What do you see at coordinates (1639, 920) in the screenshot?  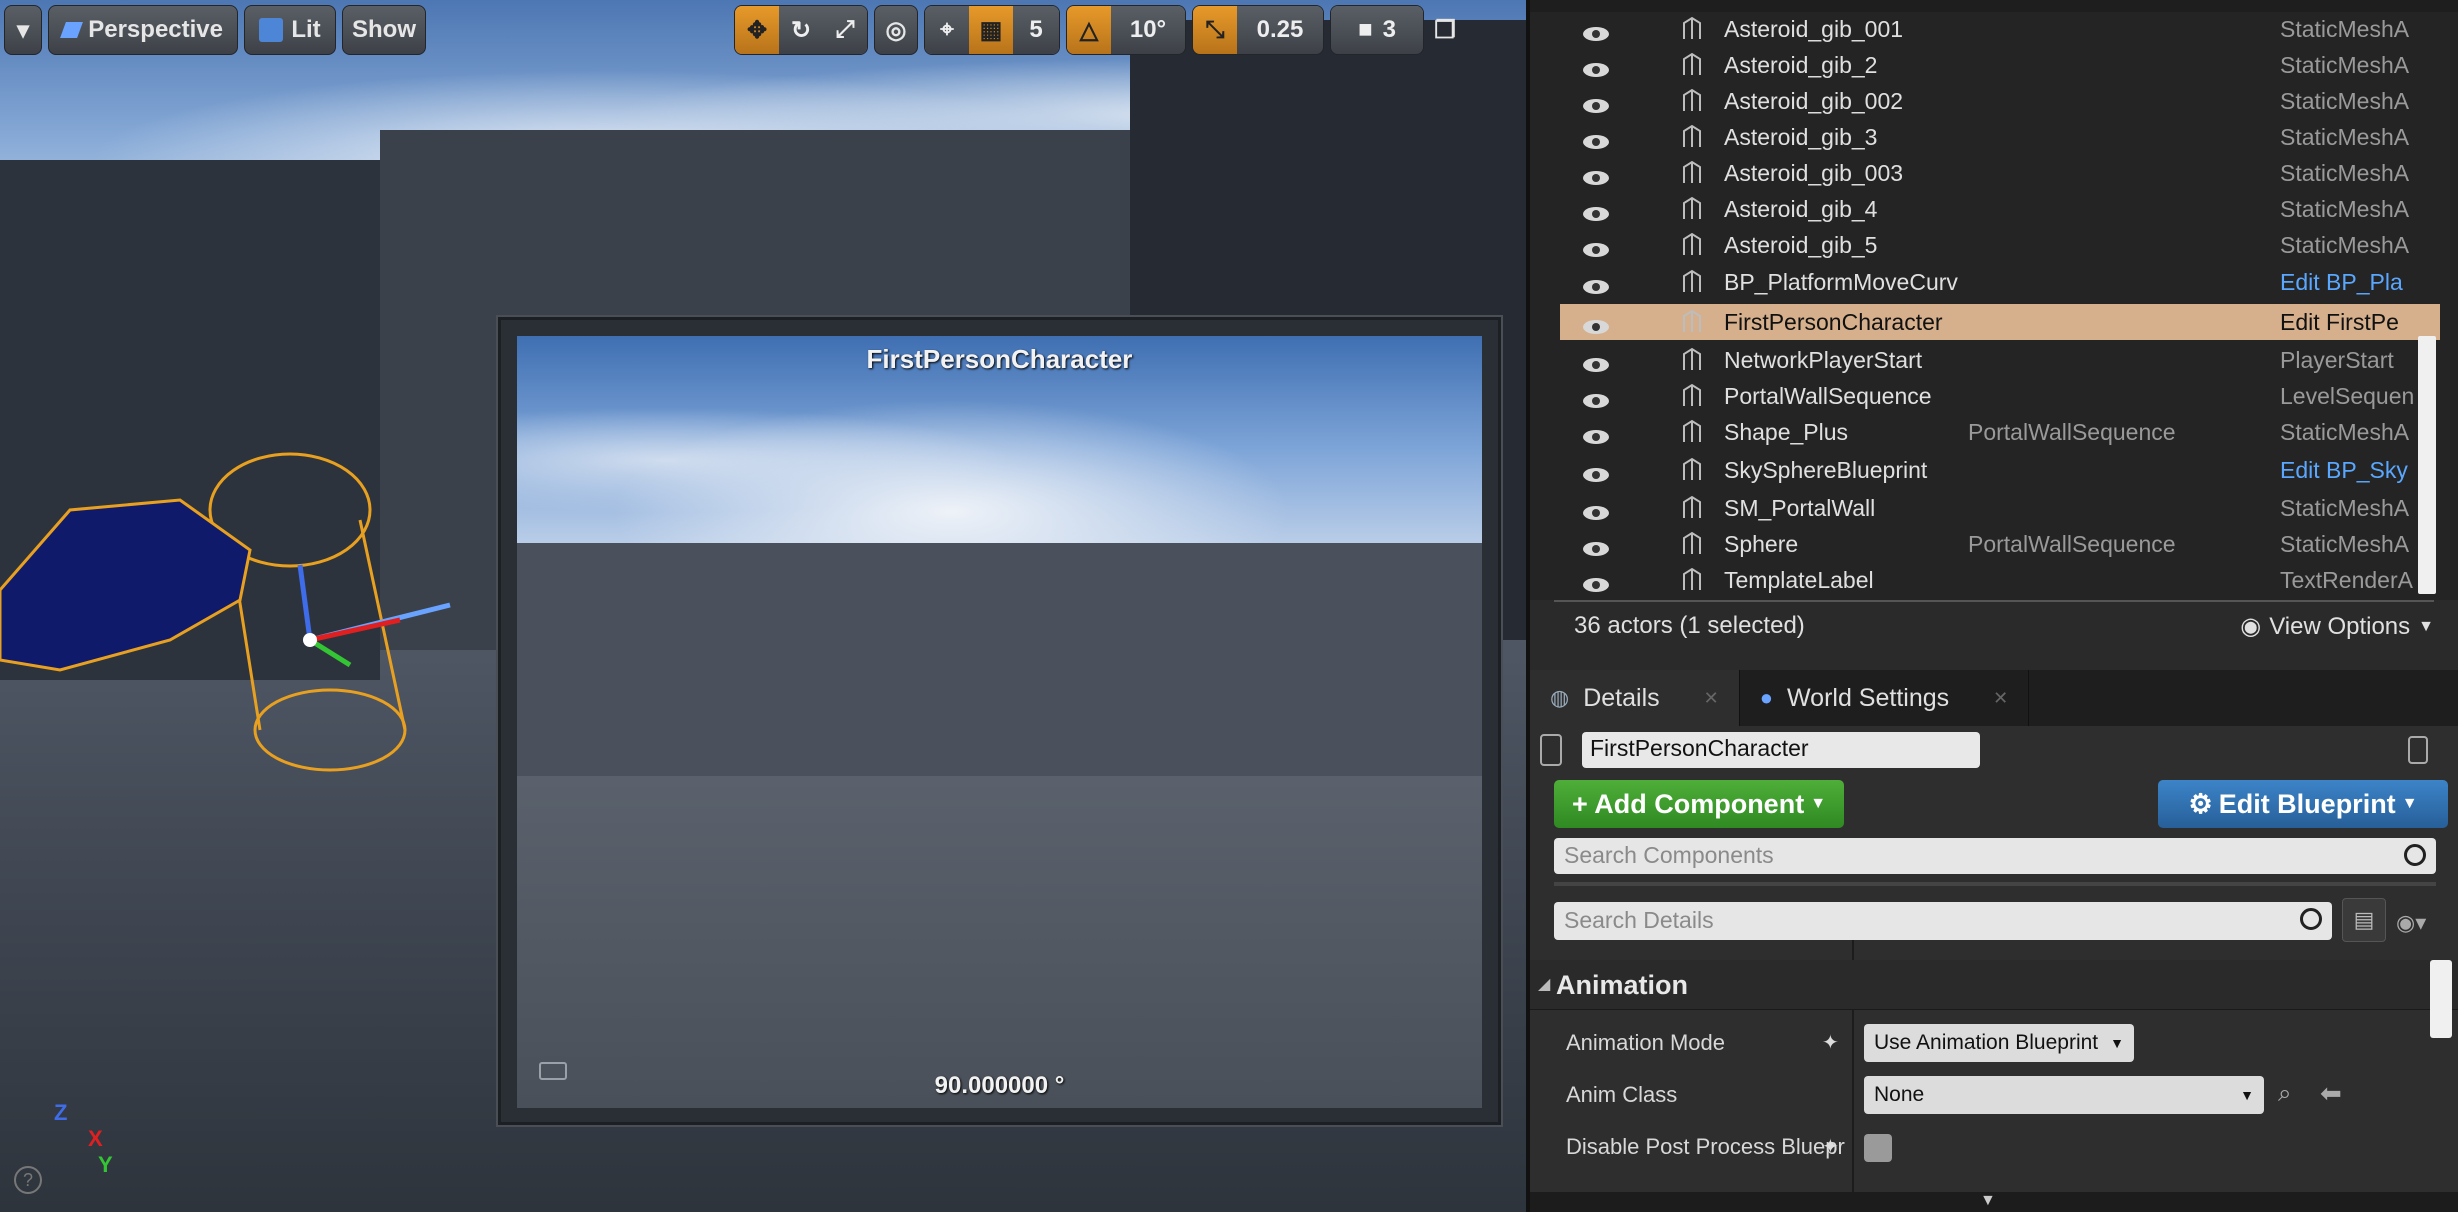 I see `search-details-placeholder: Search Details` at bounding box center [1639, 920].